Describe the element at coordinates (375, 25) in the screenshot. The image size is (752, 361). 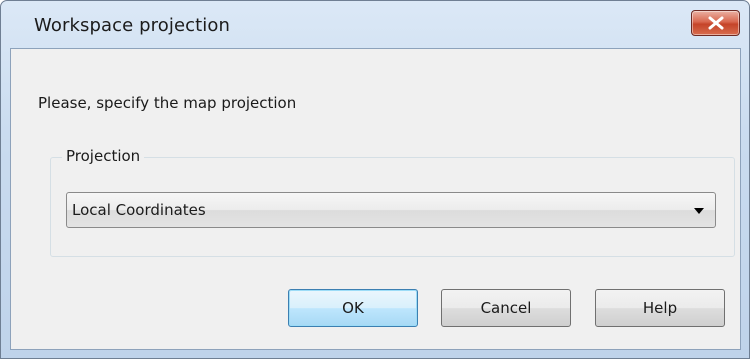
I see `title-bar: Workspace projection` at that location.